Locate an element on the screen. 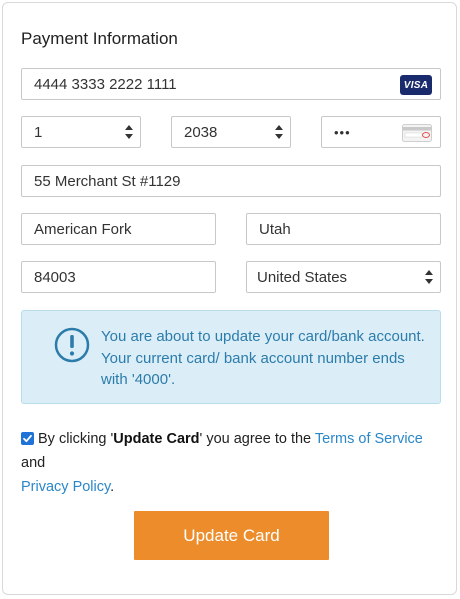 The width and height of the screenshot is (460, 599). city-field: American Fork is located at coordinates (118, 229).